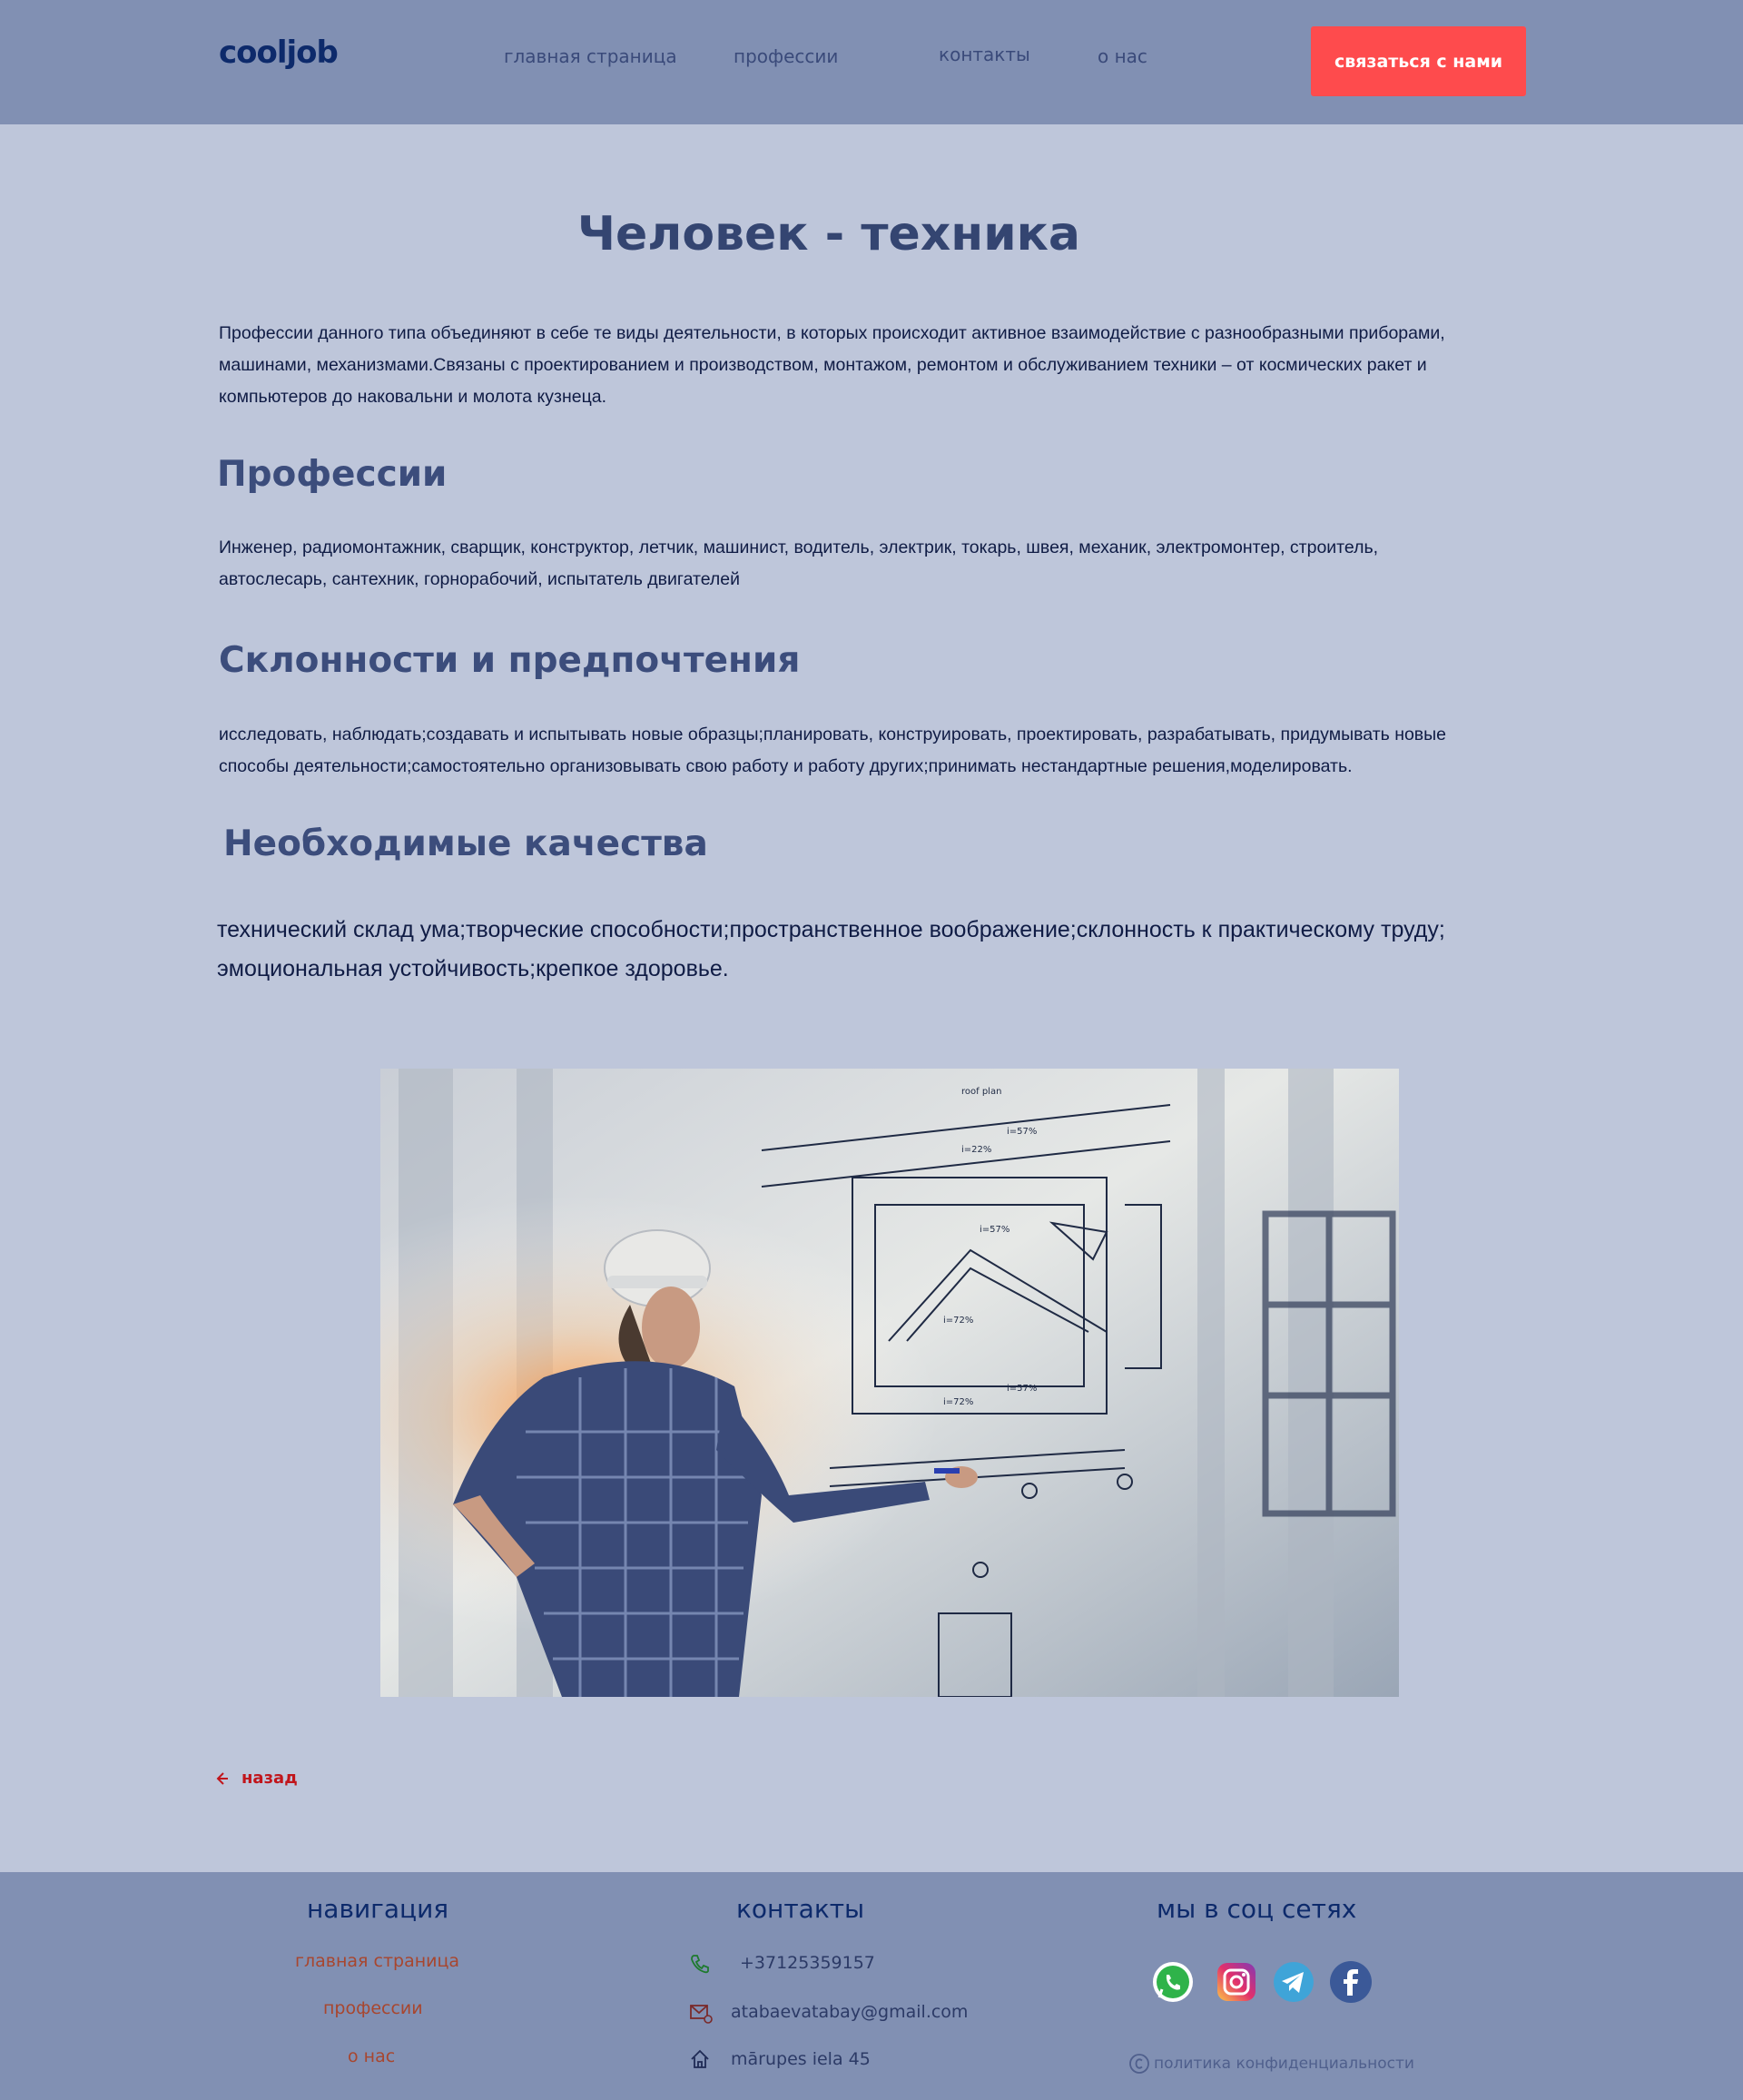 The width and height of the screenshot is (1743, 2100). I want to click on copyright-icon, so click(1139, 2064).